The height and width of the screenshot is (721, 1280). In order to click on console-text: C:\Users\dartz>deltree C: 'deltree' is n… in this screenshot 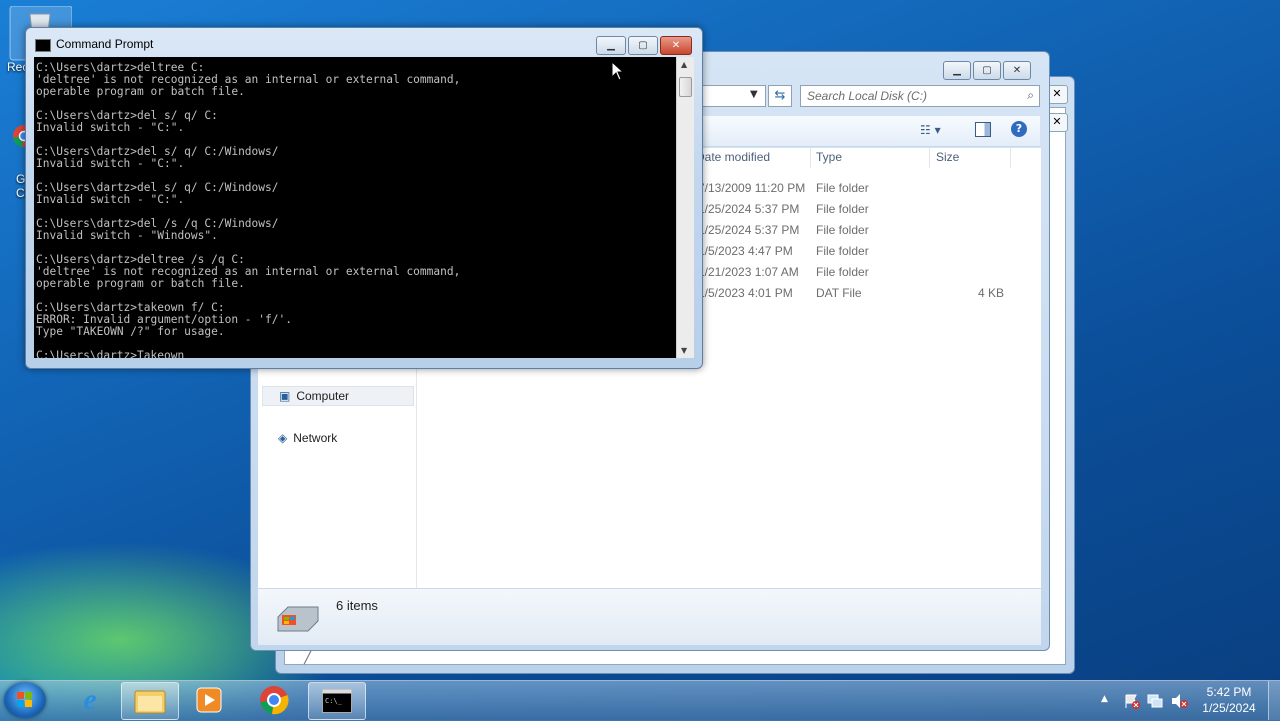, I will do `click(248, 210)`.